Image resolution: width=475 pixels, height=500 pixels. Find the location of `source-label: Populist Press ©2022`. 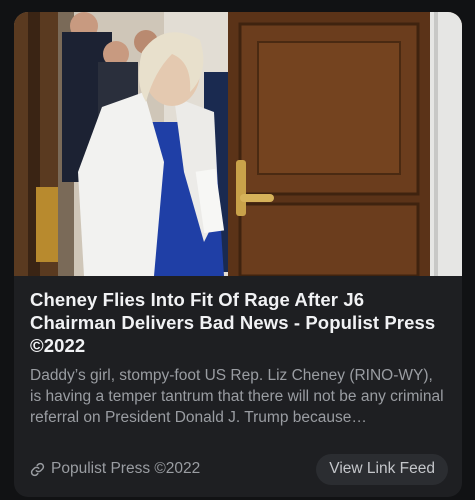

source-label: Populist Press ©2022 is located at coordinates (126, 468).